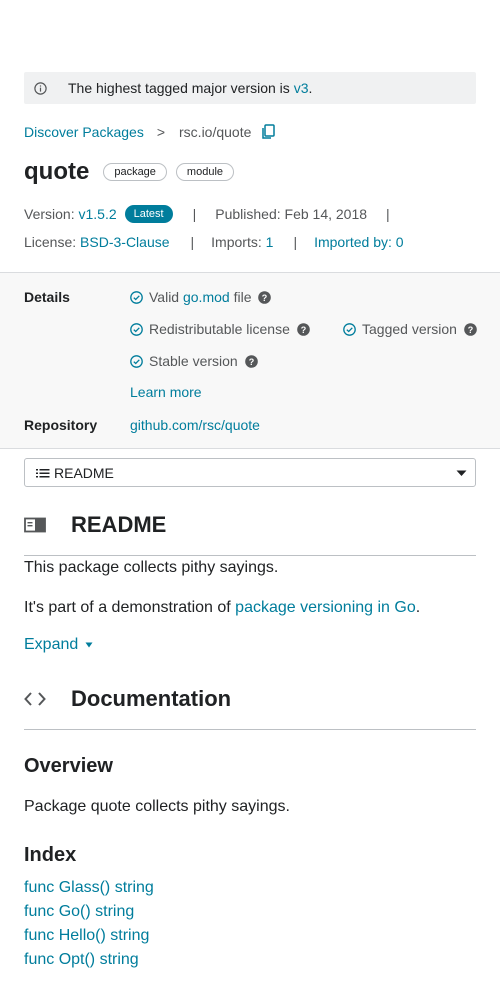 The width and height of the screenshot is (500, 1000). What do you see at coordinates (326, 214) in the screenshot?
I see `published-date: Feb 14, 2018` at bounding box center [326, 214].